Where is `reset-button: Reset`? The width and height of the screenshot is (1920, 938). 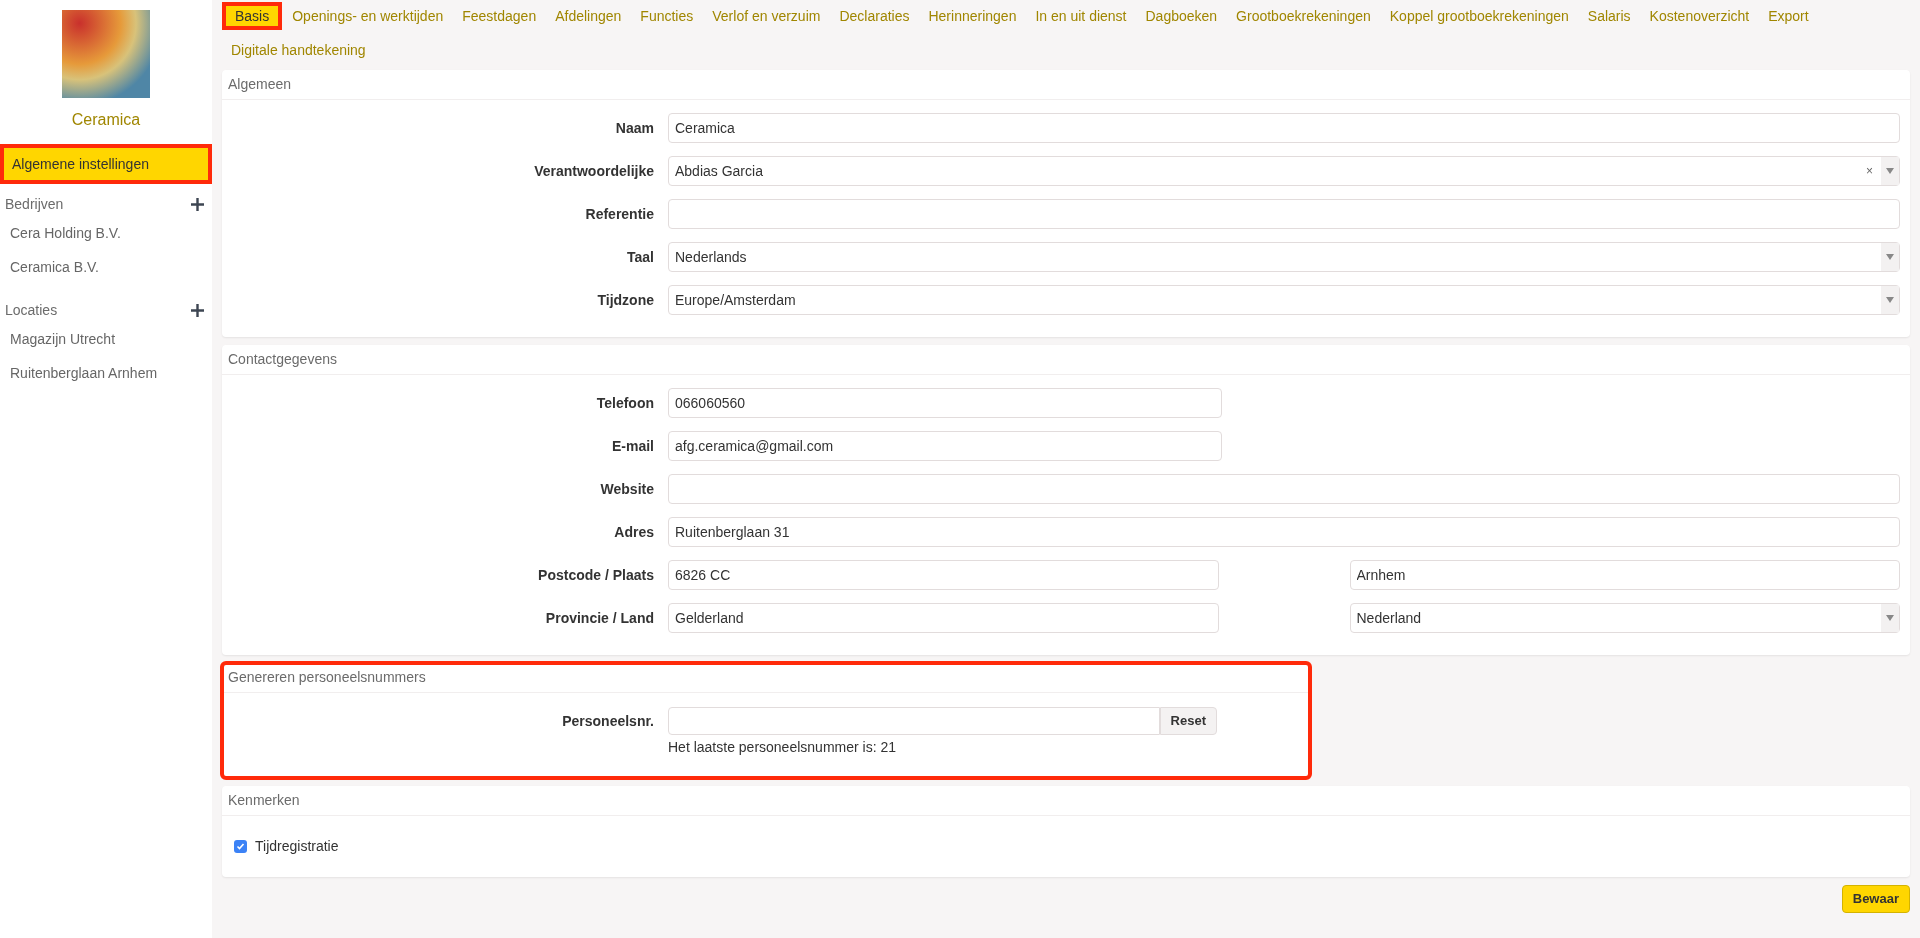 reset-button: Reset is located at coordinates (1188, 721).